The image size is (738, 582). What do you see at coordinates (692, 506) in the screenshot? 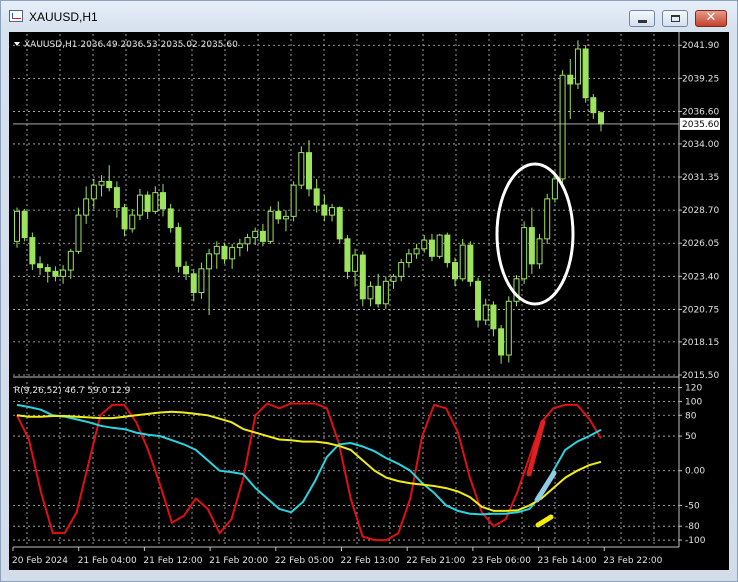
I see `indicator-tick-label: -50` at bounding box center [692, 506].